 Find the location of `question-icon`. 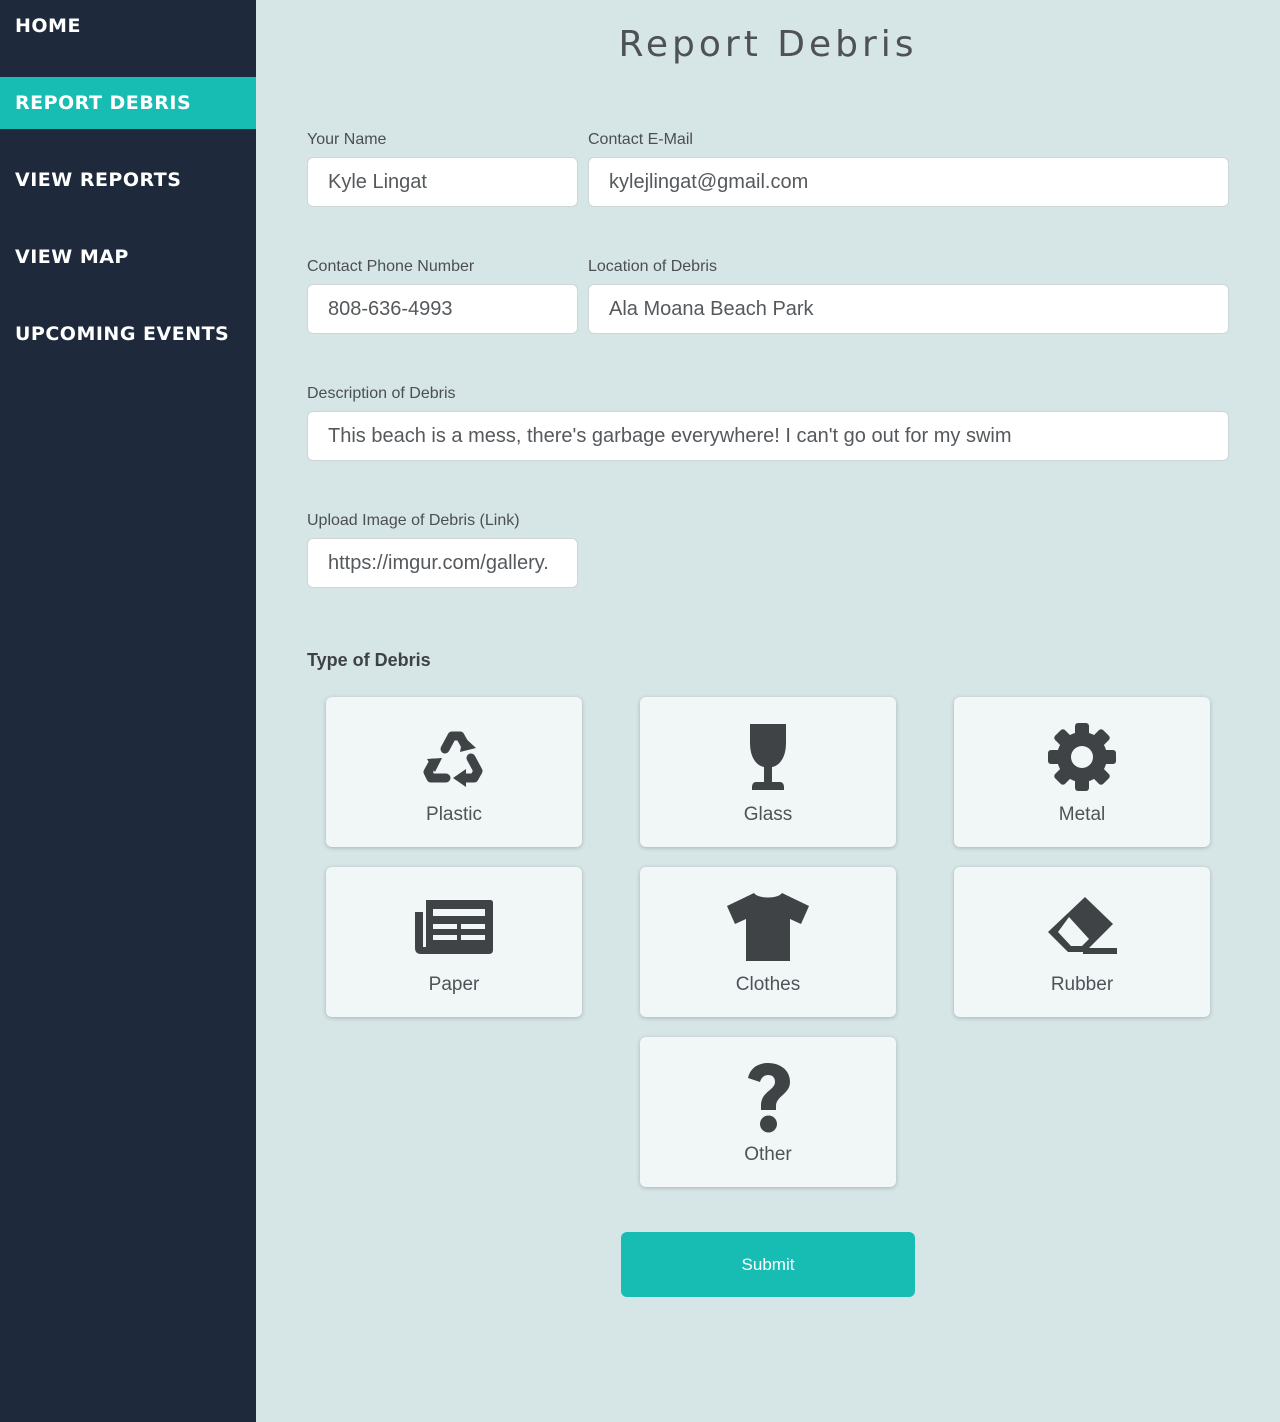

question-icon is located at coordinates (768, 1097).